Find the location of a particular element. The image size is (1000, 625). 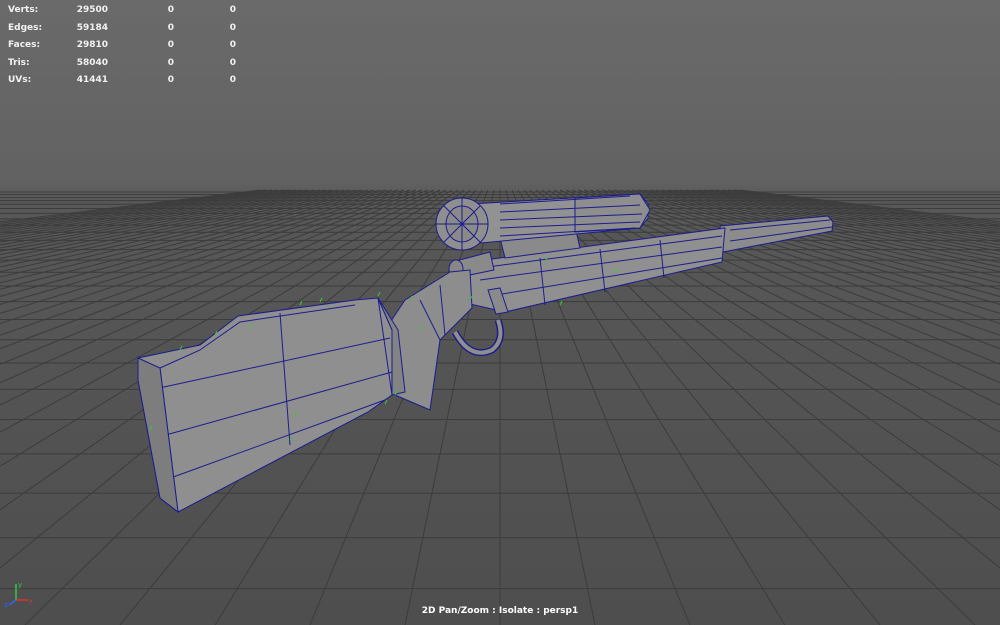

hud-row-edges: Edges: 59184 0 0 is located at coordinates (123, 29).